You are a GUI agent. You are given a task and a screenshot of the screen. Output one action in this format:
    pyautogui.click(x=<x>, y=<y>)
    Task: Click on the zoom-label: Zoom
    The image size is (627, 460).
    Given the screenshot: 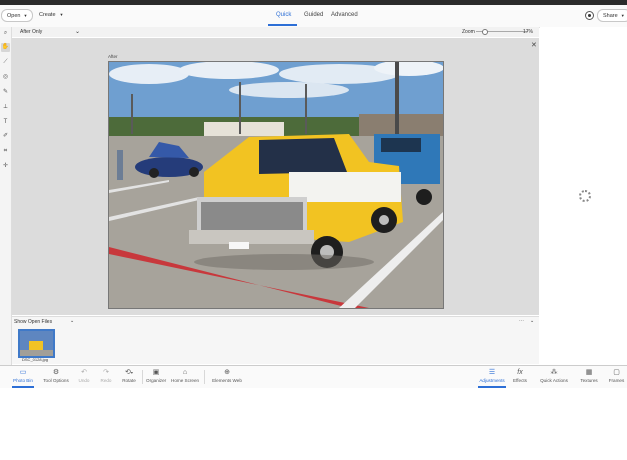 What is the action you would take?
    pyautogui.click(x=468, y=32)
    